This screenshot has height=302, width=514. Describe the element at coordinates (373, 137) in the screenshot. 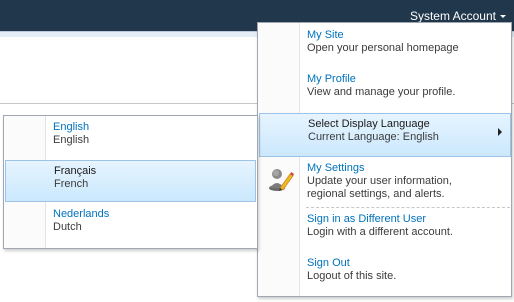

I see `menu-item-description: Current Language: English` at that location.